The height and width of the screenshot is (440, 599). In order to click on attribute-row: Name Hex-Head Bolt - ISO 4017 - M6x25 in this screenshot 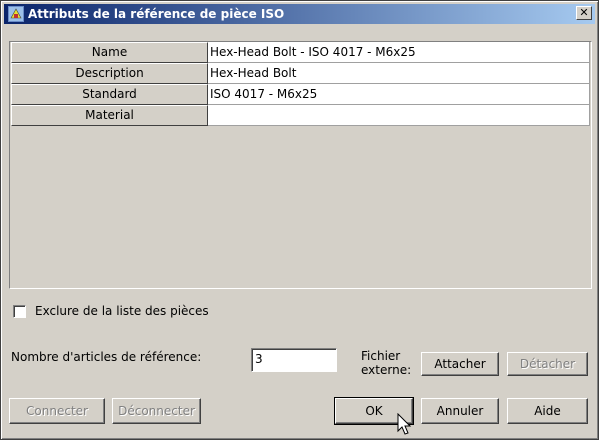, I will do `click(300, 52)`.